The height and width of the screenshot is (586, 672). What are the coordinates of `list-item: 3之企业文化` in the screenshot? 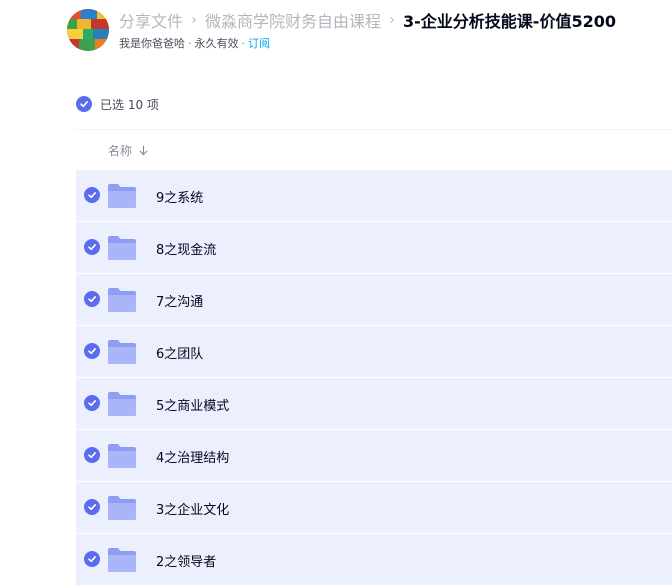 It's located at (374, 508).